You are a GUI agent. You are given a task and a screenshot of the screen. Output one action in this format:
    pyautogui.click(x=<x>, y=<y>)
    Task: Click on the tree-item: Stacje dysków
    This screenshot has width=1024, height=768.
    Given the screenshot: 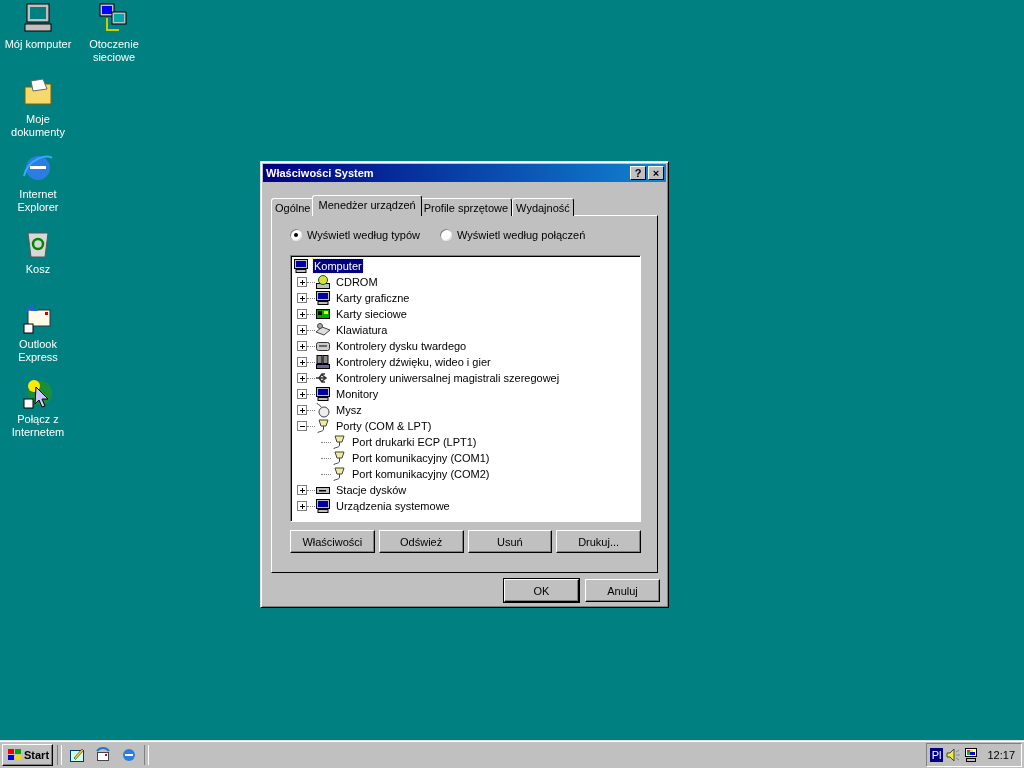 What is the action you would take?
    pyautogui.click(x=371, y=490)
    